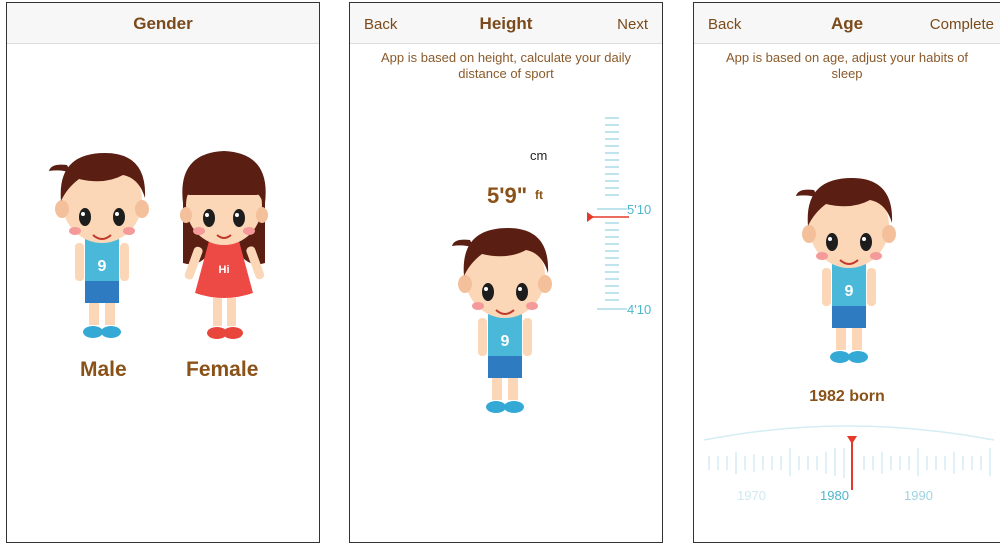  I want to click on next-button: Next, so click(632, 24).